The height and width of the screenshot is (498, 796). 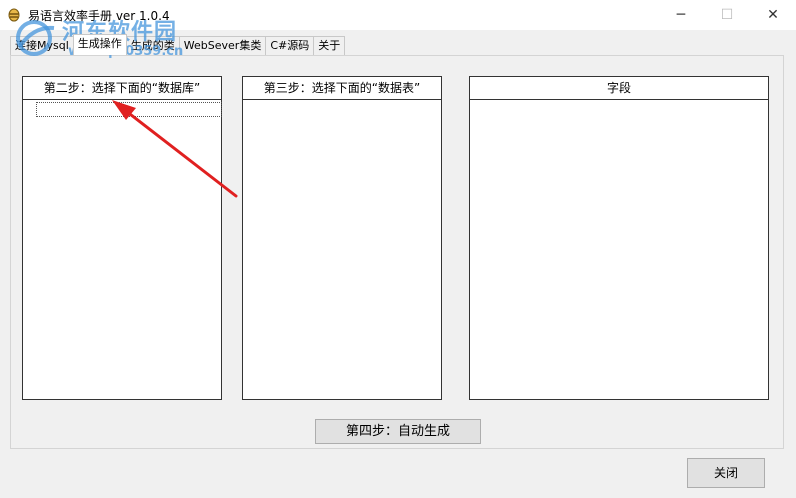 I want to click on minimize-icon: ─, so click(x=681, y=15).